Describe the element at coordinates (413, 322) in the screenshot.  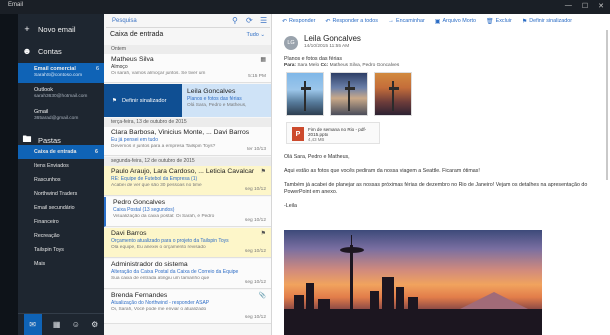
I see `skyline-base` at that location.